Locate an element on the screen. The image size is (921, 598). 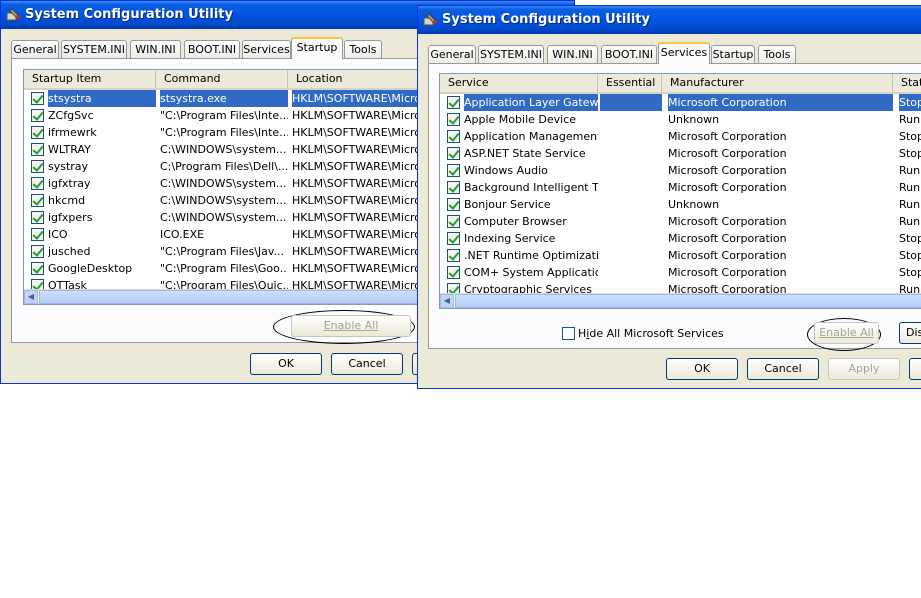
disable-all-button: Dis is located at coordinates (910, 333).